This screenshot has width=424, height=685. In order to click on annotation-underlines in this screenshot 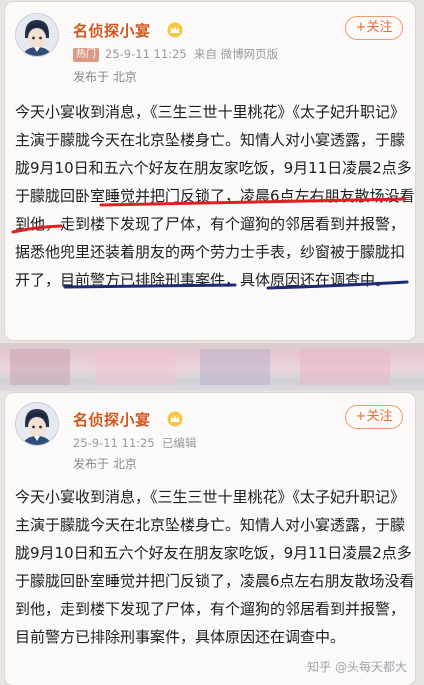, I will do `click(210, 243)`.